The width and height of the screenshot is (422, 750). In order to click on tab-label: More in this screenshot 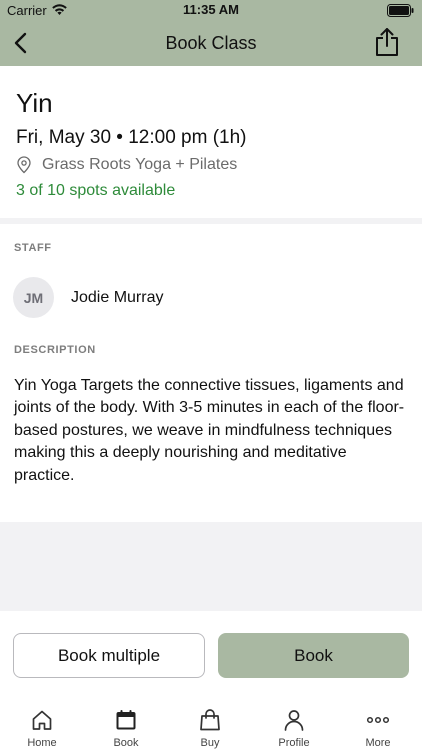, I will do `click(378, 743)`.